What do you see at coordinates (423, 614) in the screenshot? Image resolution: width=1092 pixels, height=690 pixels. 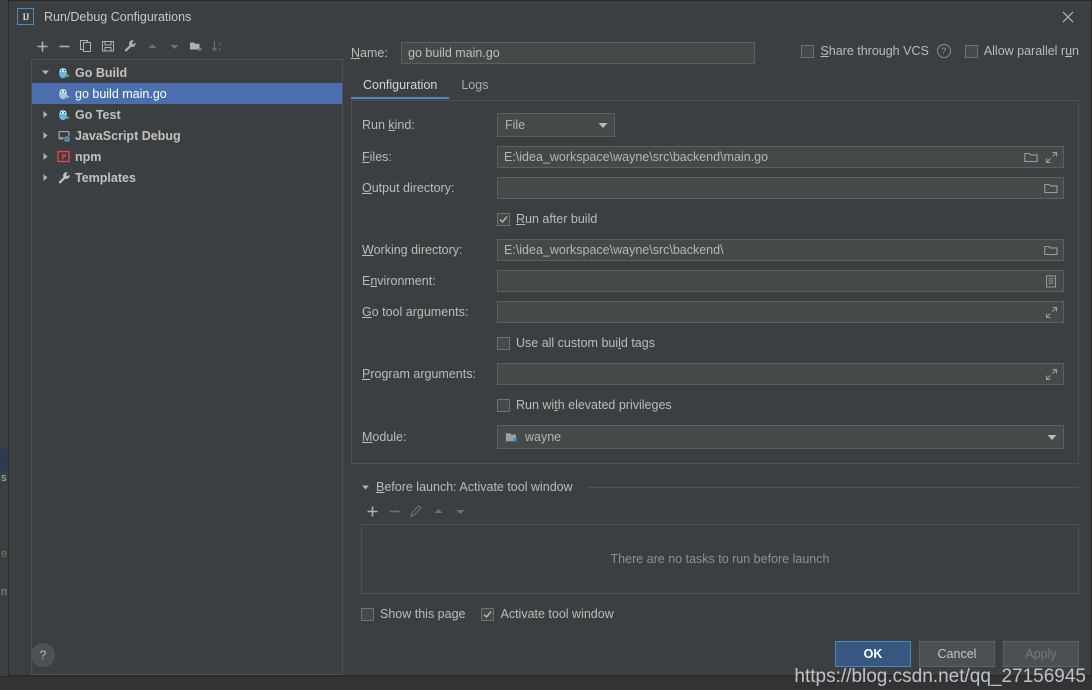 I see `show-this-page-label: Show this page` at bounding box center [423, 614].